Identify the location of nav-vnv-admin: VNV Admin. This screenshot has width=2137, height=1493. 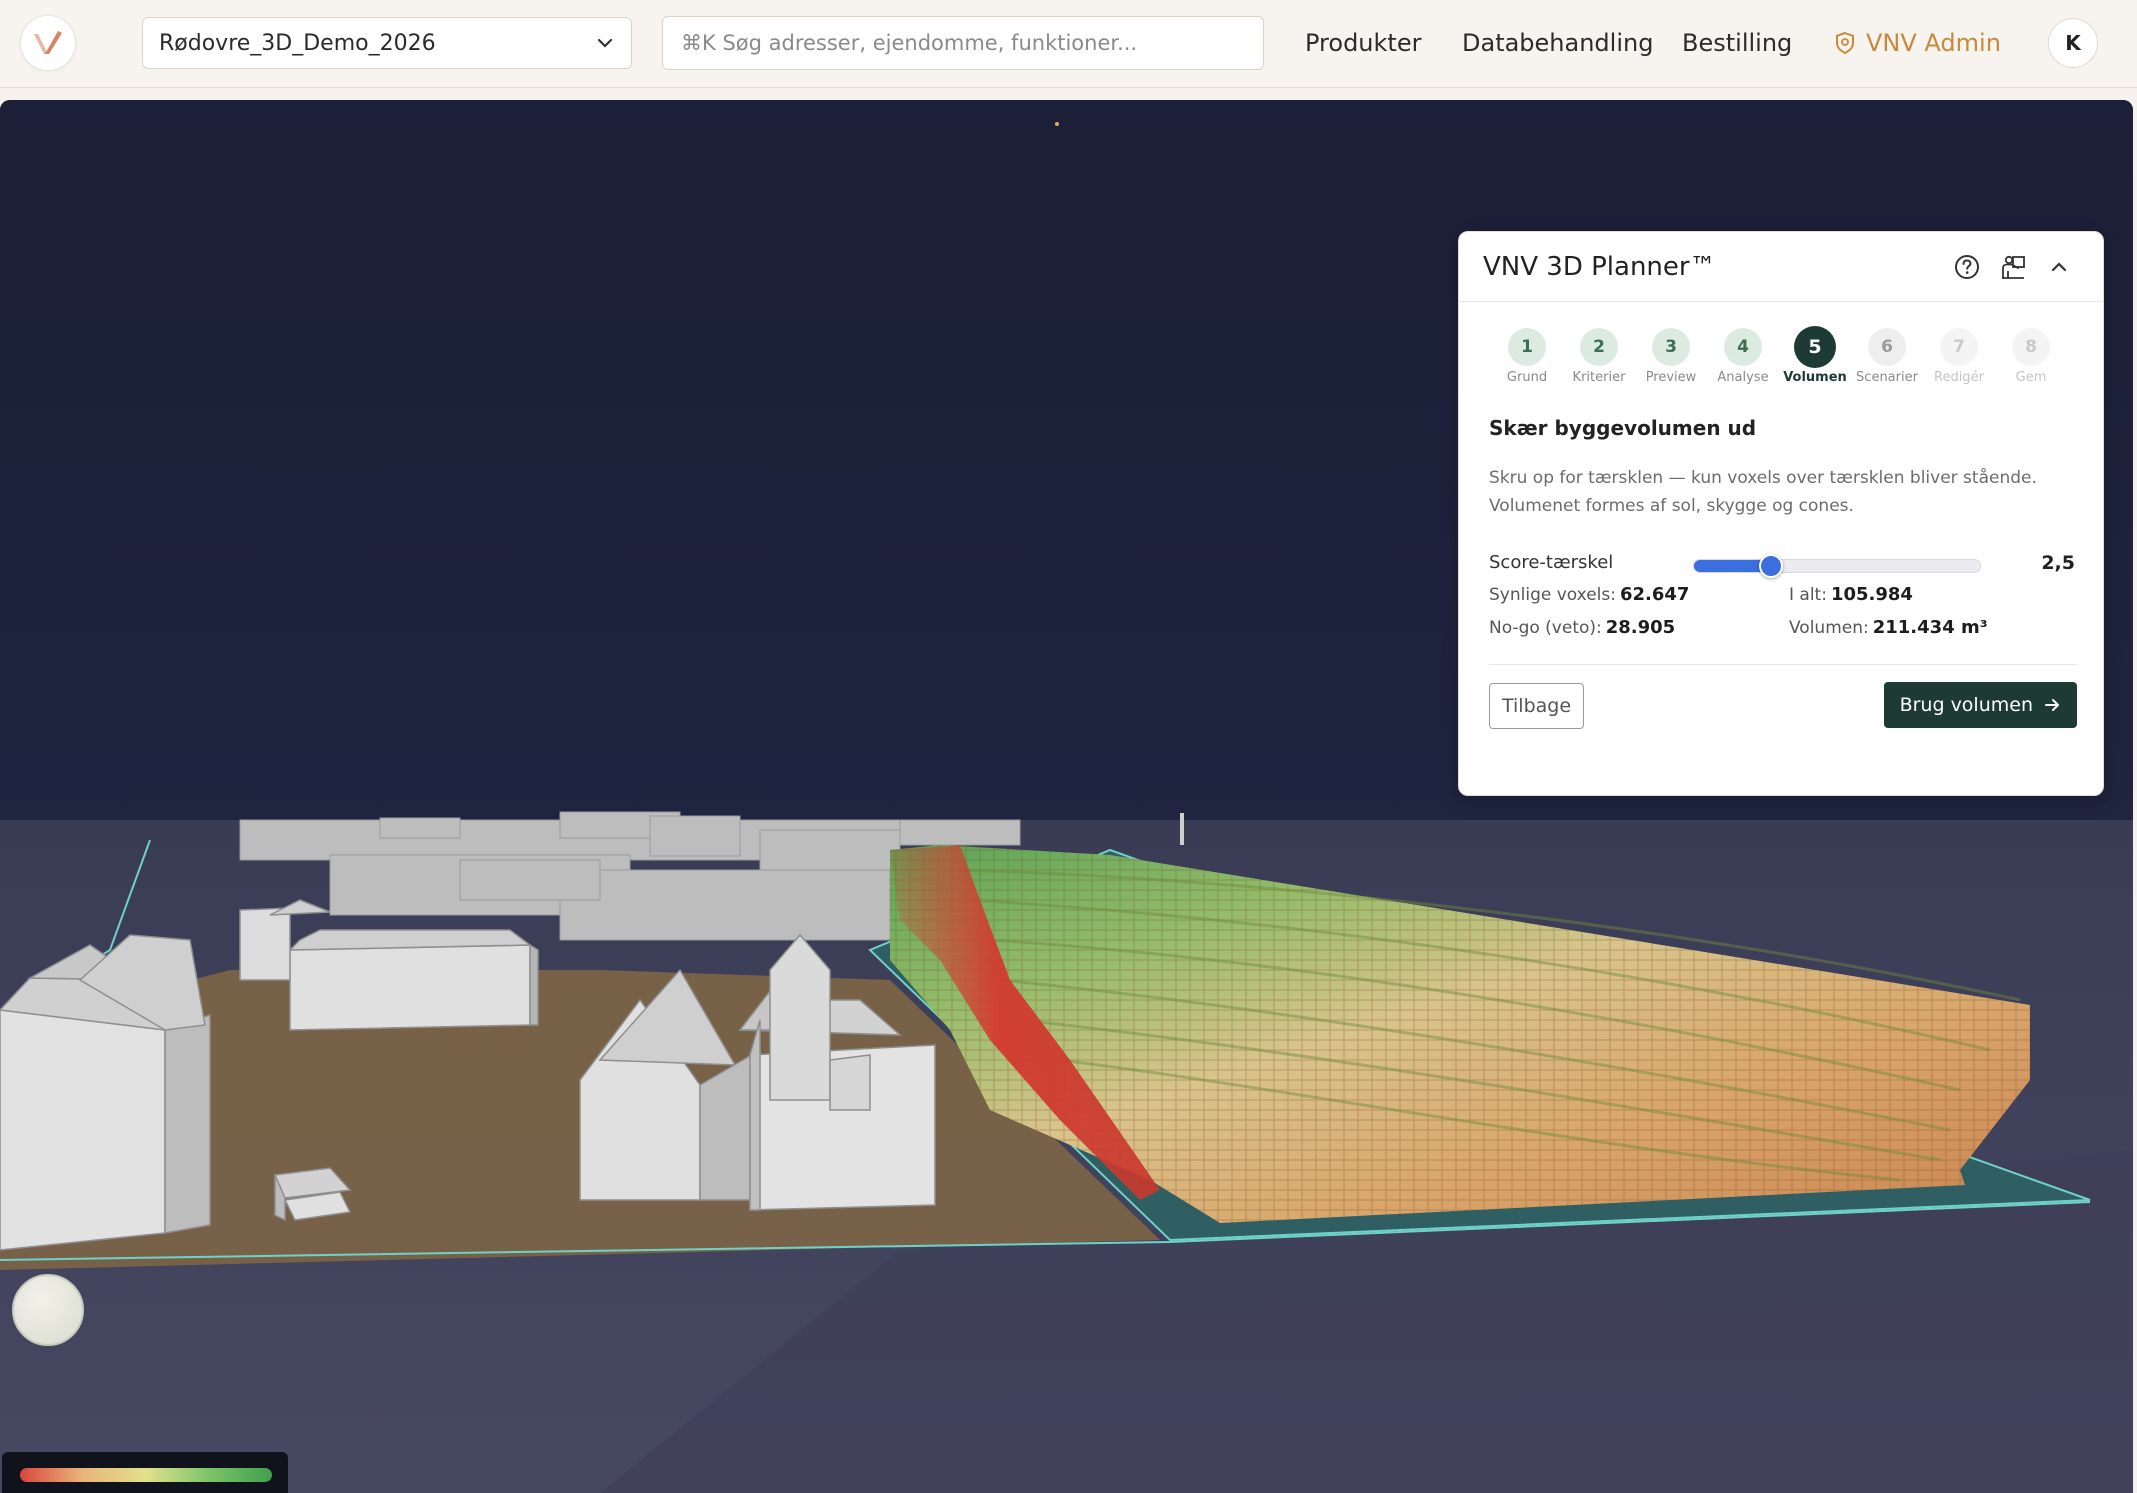
(1917, 43).